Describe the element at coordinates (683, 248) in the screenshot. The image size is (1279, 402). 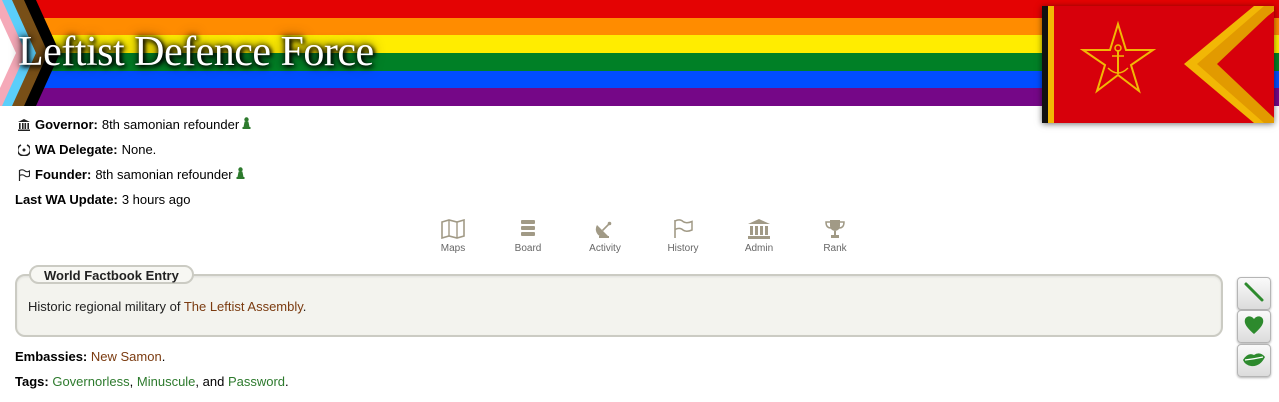
I see `nav-history-label: History` at that location.